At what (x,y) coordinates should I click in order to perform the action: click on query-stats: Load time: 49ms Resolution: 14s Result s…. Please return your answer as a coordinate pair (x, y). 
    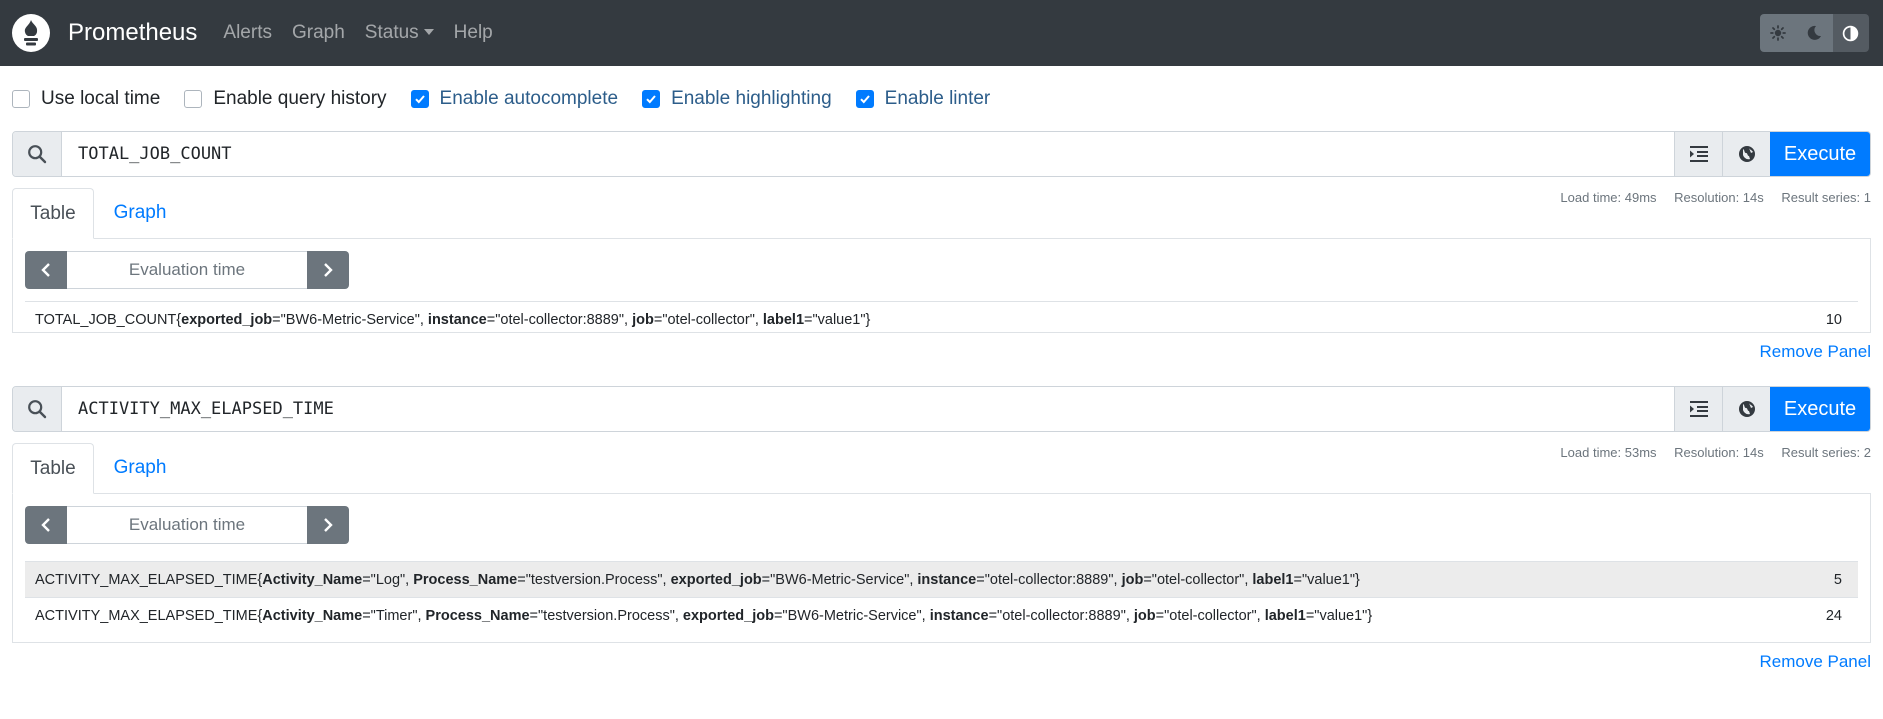
    Looking at the image, I should click on (1708, 197).